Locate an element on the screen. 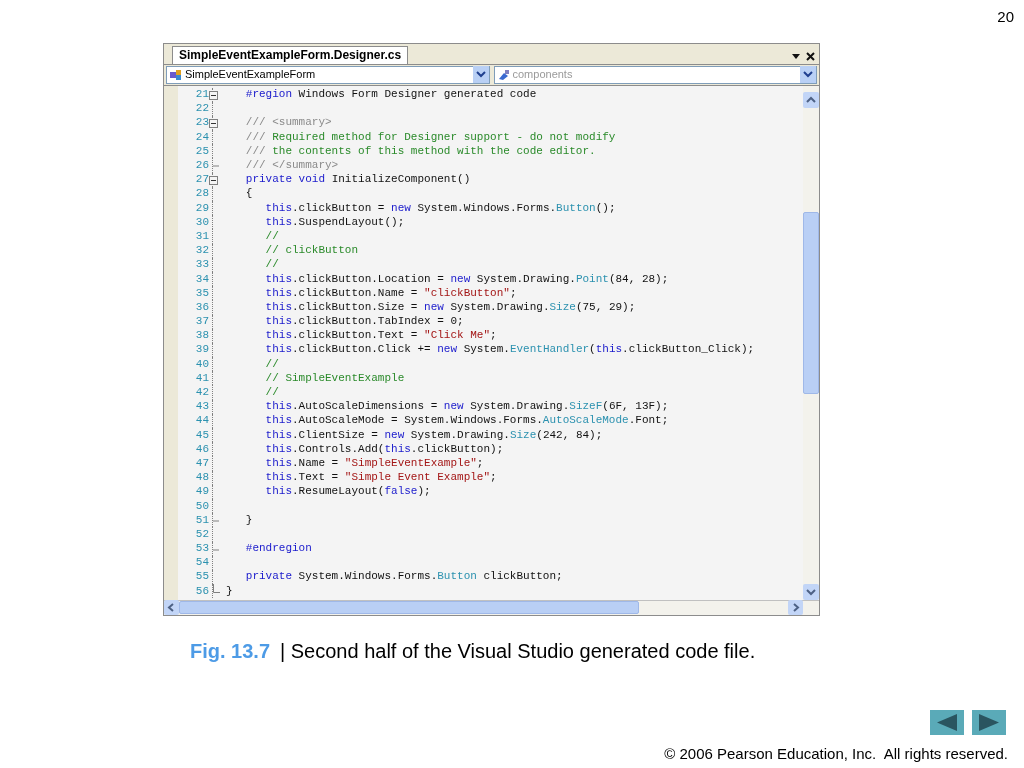  line-number: 34 is located at coordinates (202, 279).